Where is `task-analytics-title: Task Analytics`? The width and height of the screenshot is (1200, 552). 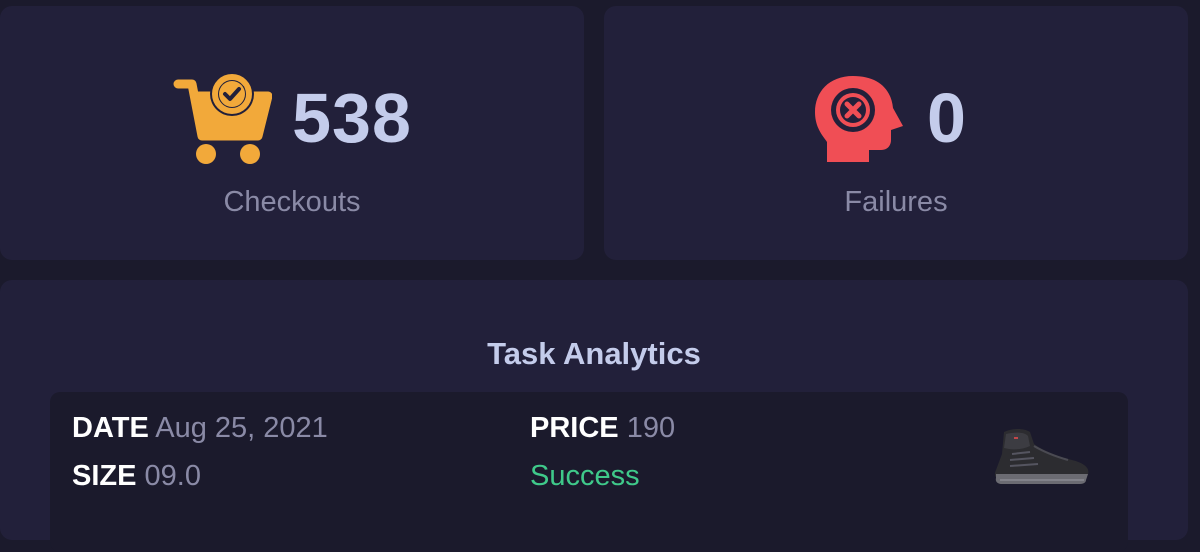
task-analytics-title: Task Analytics is located at coordinates (594, 353).